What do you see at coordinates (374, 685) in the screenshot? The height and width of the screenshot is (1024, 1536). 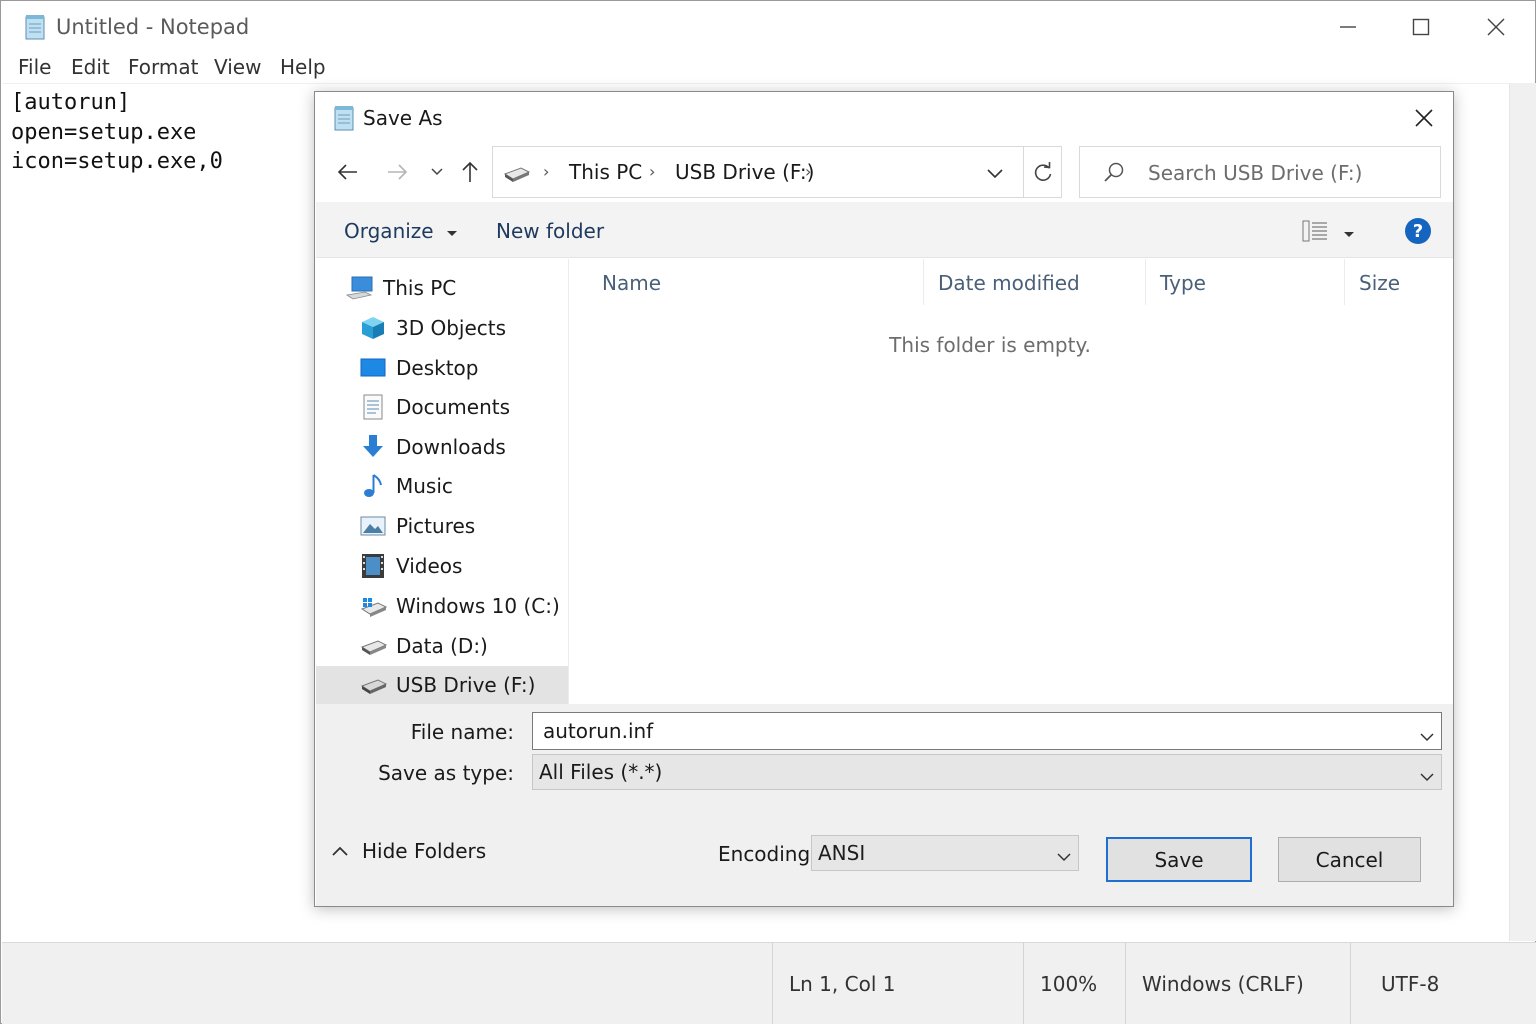 I see `usb-drive-icon` at bounding box center [374, 685].